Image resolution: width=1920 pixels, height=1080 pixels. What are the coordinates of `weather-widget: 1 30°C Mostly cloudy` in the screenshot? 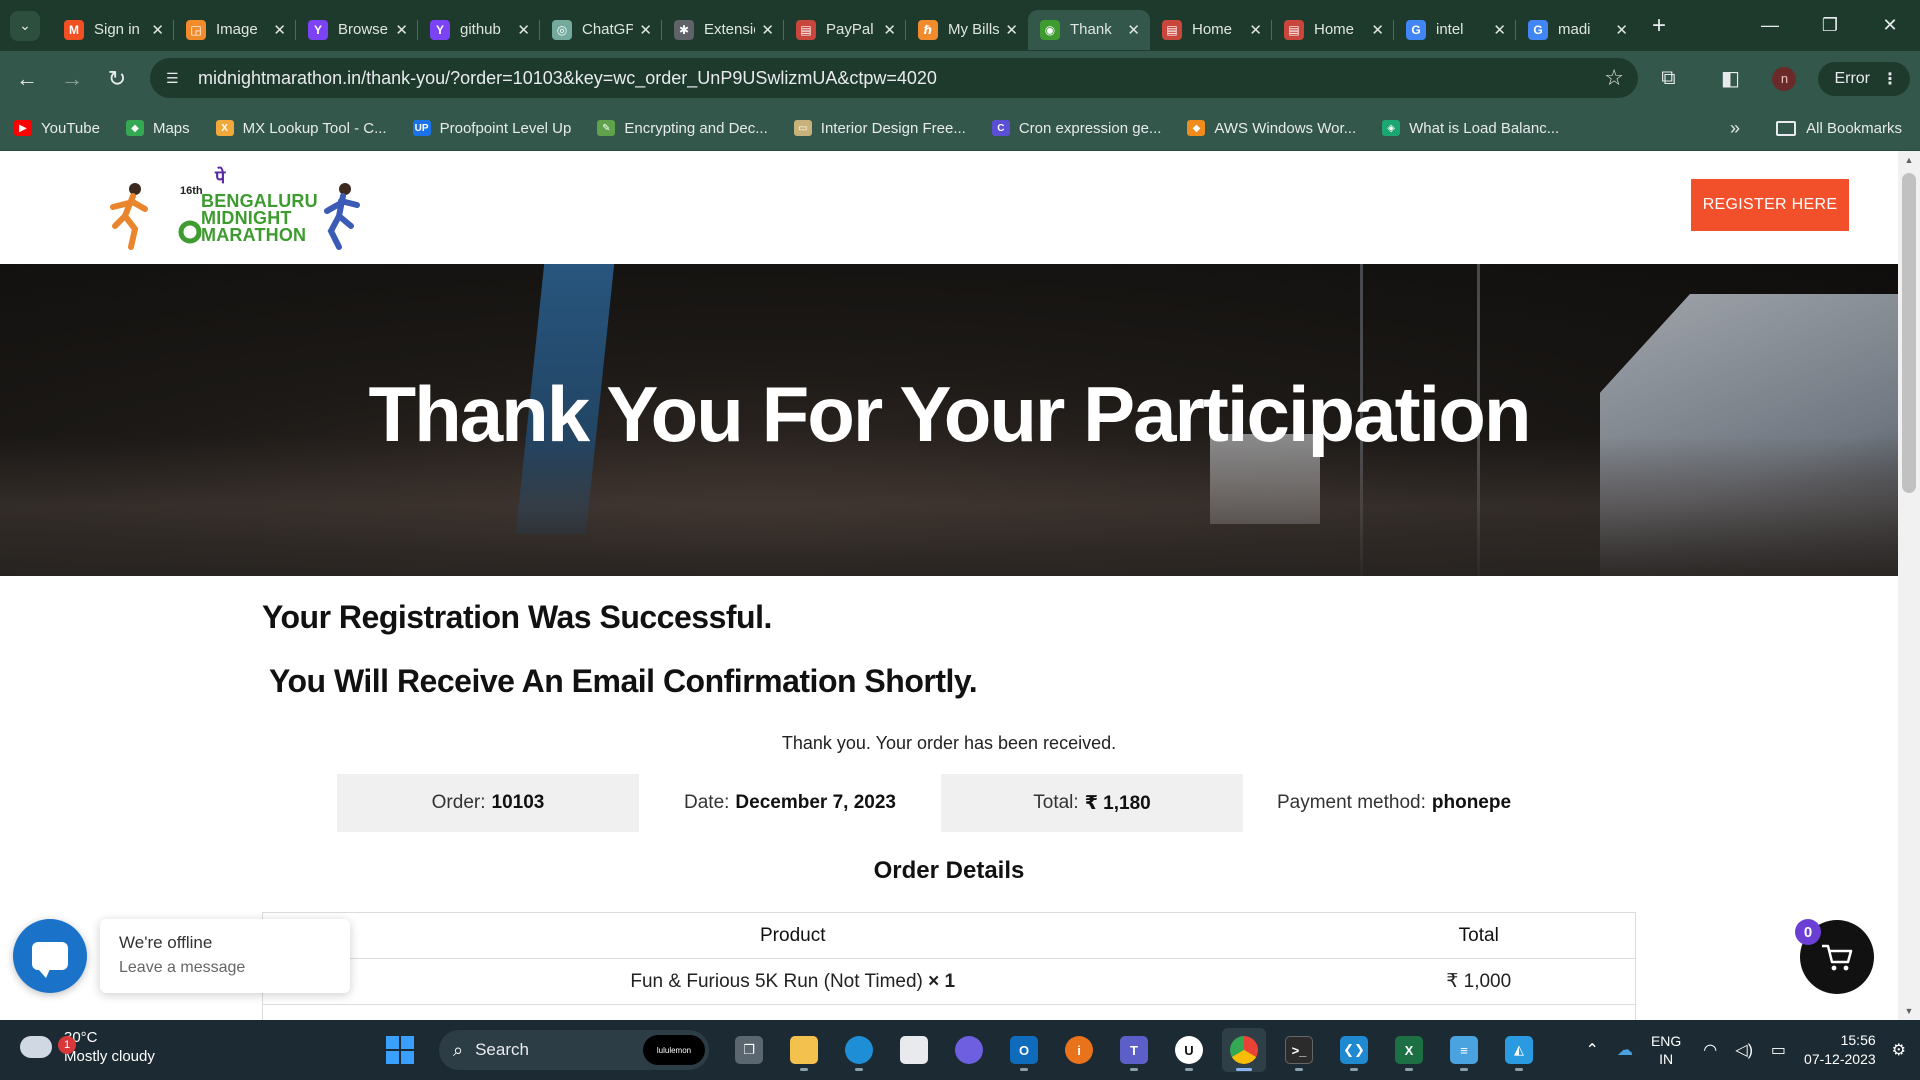 It's located at (87, 1047).